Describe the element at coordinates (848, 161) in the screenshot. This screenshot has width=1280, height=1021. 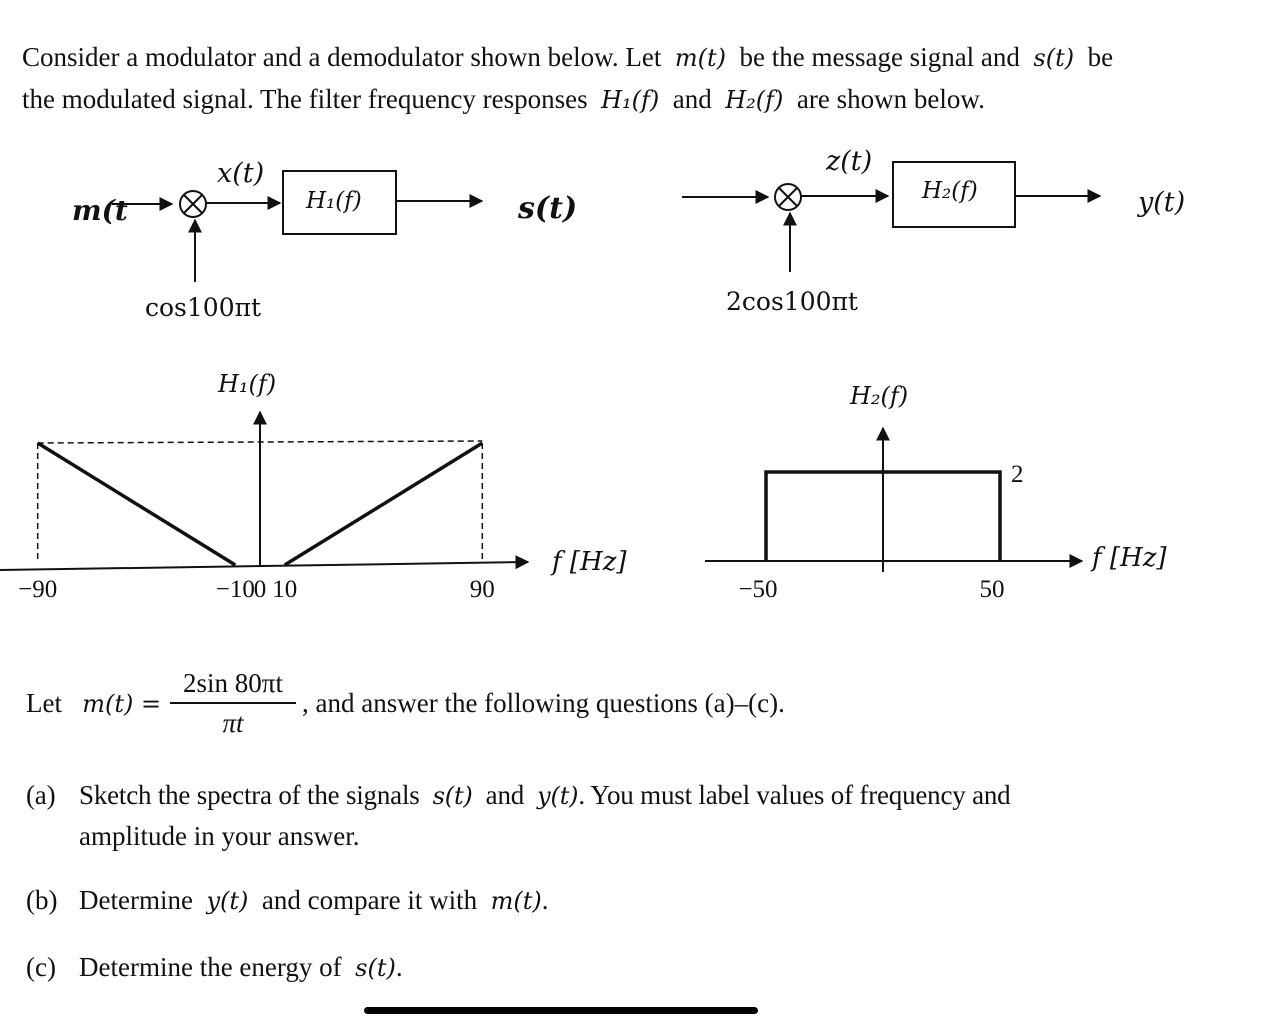
I see `intermediate-label-z: z(t)` at that location.